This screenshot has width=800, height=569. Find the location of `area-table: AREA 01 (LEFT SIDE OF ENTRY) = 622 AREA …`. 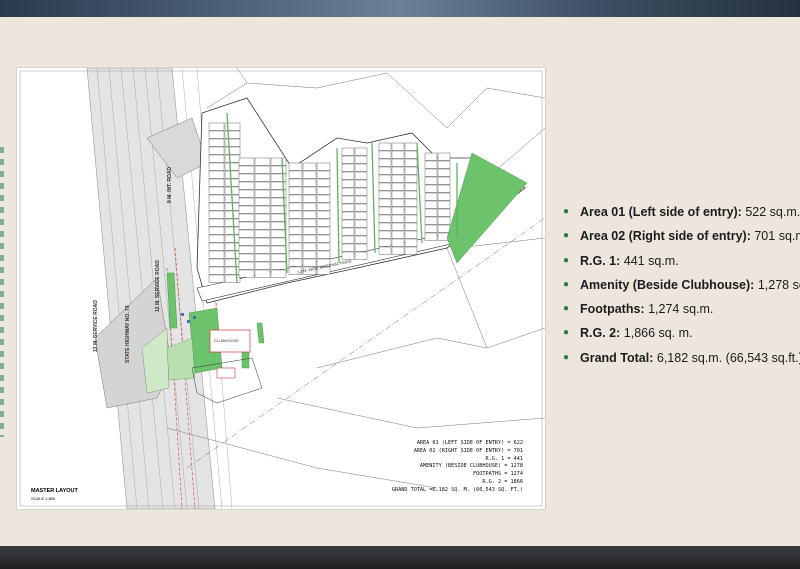

area-table: AREA 01 (LEFT SIDE OF ENTRY) = 622 AREA … is located at coordinates (457, 467).